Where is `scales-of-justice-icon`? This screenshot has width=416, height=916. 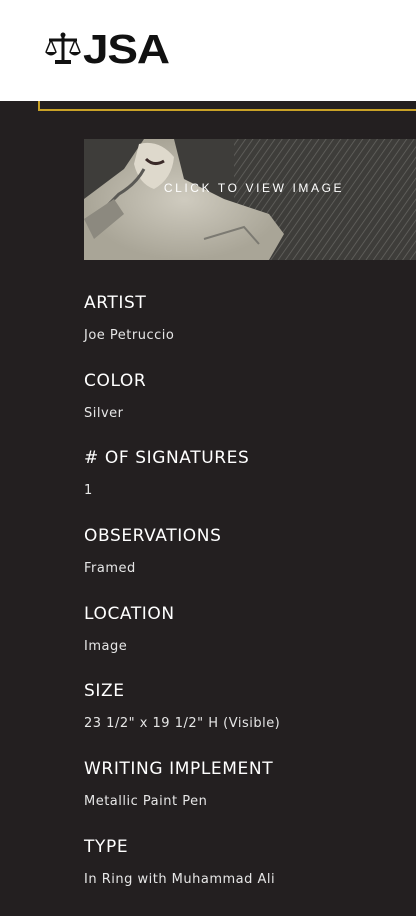
scales-of-justice-icon is located at coordinates (63, 49).